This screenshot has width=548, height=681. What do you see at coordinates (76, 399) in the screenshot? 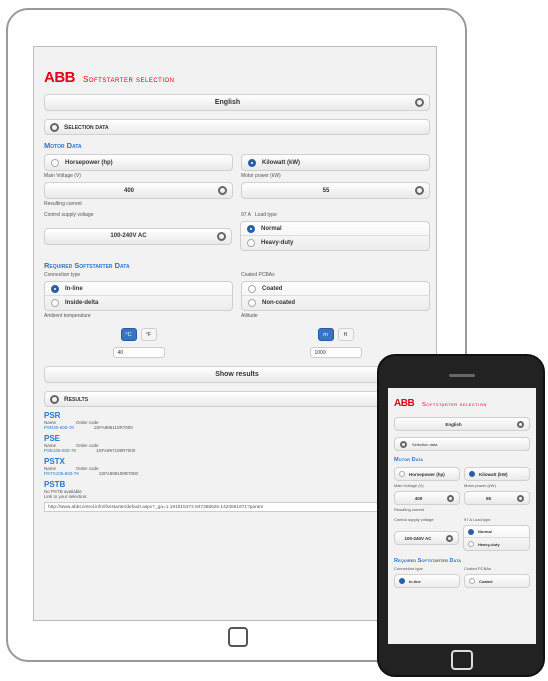
I see `results-heading: Results` at bounding box center [76, 399].